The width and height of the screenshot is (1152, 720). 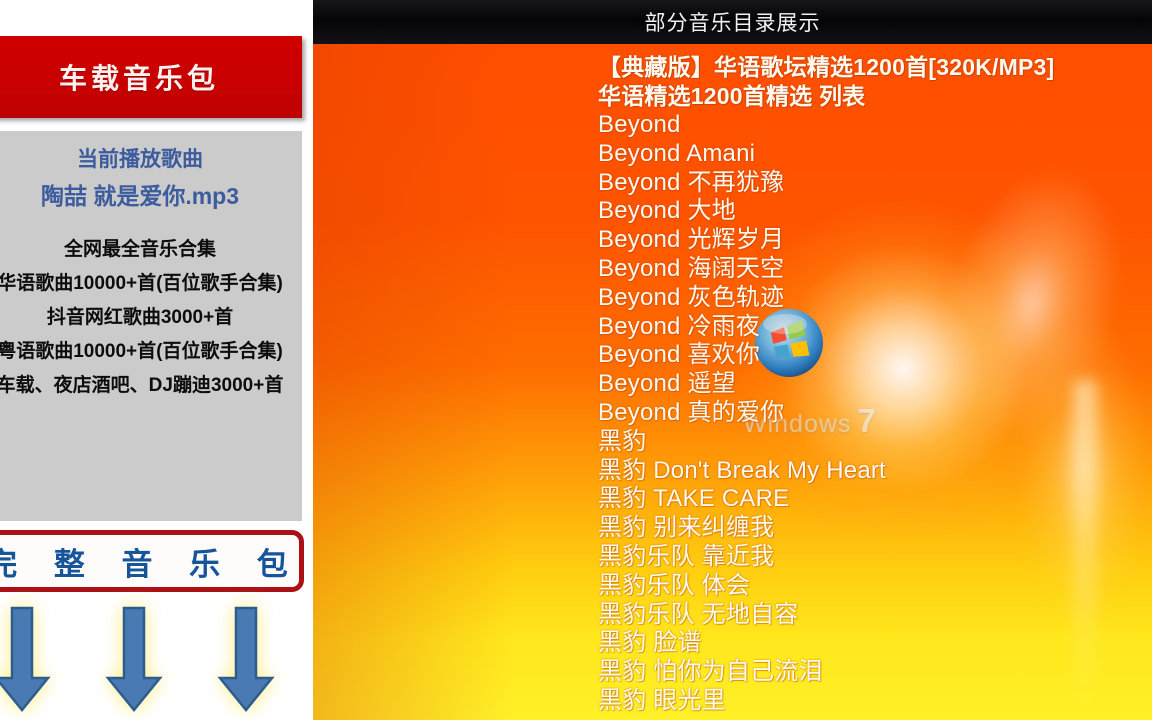 I want to click on feature-item: 抖音网红歌曲3000+首, so click(x=140, y=317).